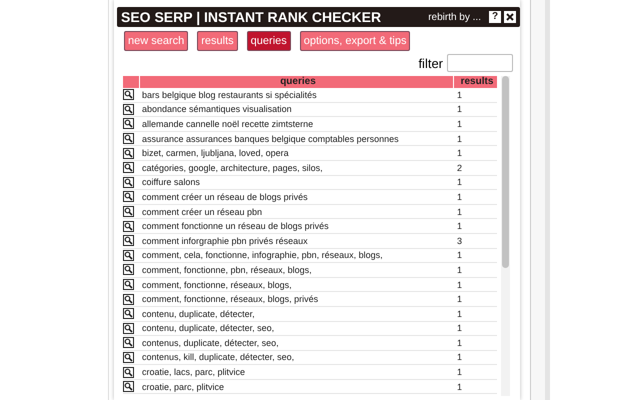  Describe the element at coordinates (217, 109) in the screenshot. I see `table-cell: abondance sémantiques visualisation` at that location.